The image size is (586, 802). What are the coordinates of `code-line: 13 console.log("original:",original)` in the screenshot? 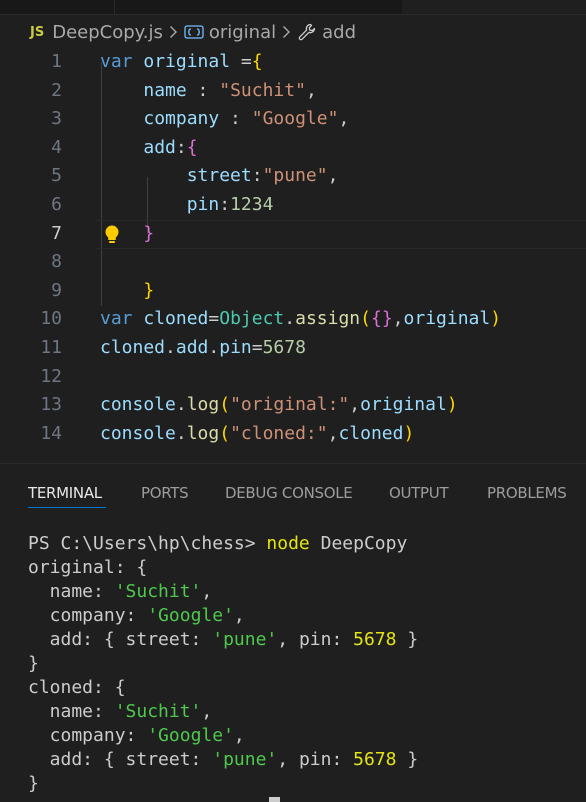 It's located at (293, 405).